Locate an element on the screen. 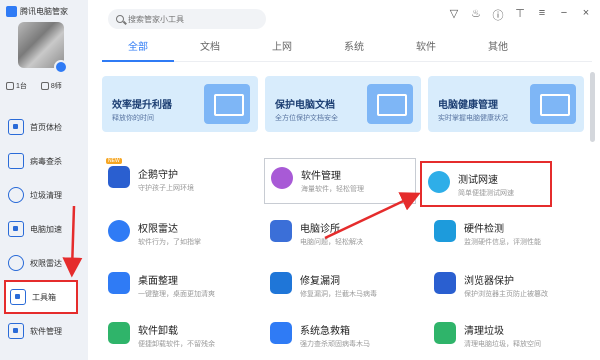  category-tabs: 全部 文档 上网 系统 软件 其他 is located at coordinates (347, 49).